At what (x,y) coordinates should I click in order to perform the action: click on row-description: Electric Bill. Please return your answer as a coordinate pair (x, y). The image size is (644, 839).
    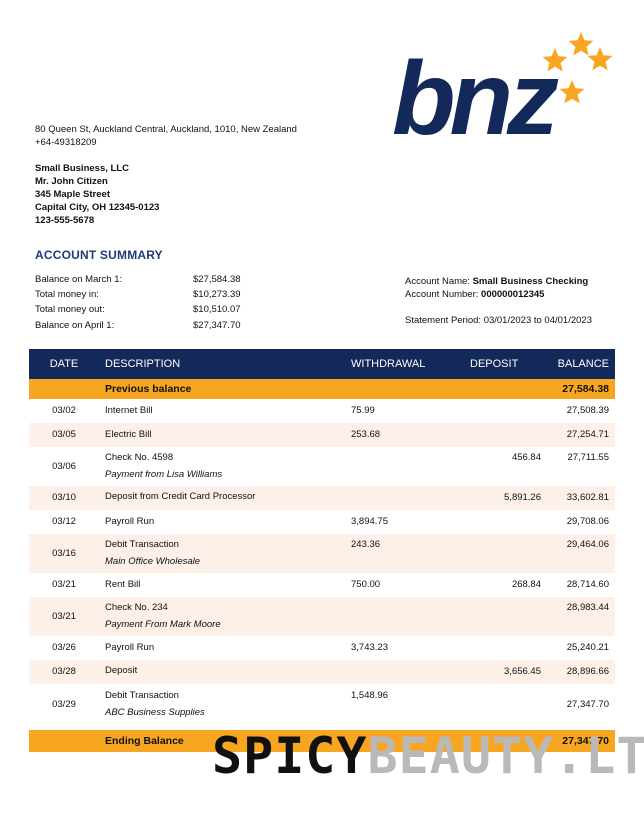
    Looking at the image, I should click on (128, 434).